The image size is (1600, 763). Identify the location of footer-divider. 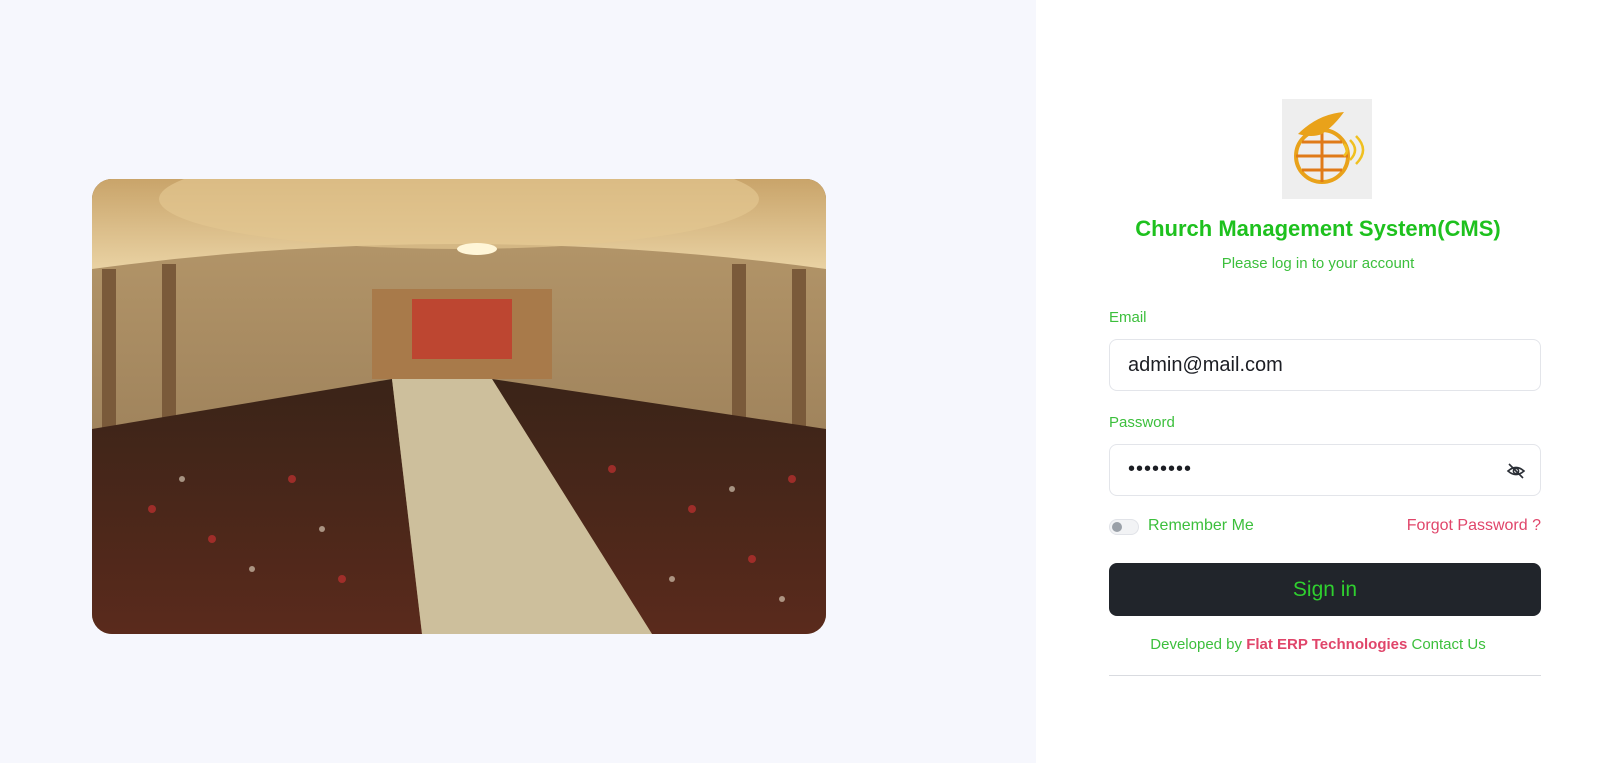
(1325, 675).